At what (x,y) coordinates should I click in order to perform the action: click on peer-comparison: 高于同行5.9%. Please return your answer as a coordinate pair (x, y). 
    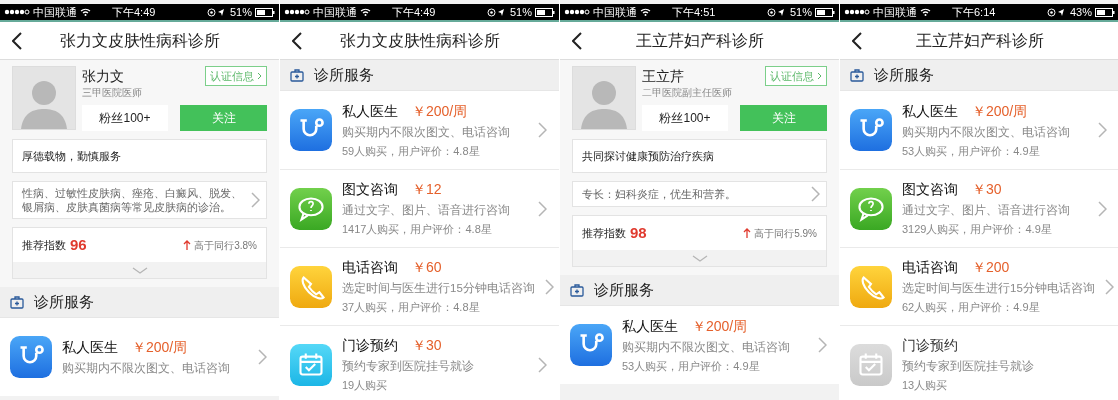
    Looking at the image, I should click on (785, 233).